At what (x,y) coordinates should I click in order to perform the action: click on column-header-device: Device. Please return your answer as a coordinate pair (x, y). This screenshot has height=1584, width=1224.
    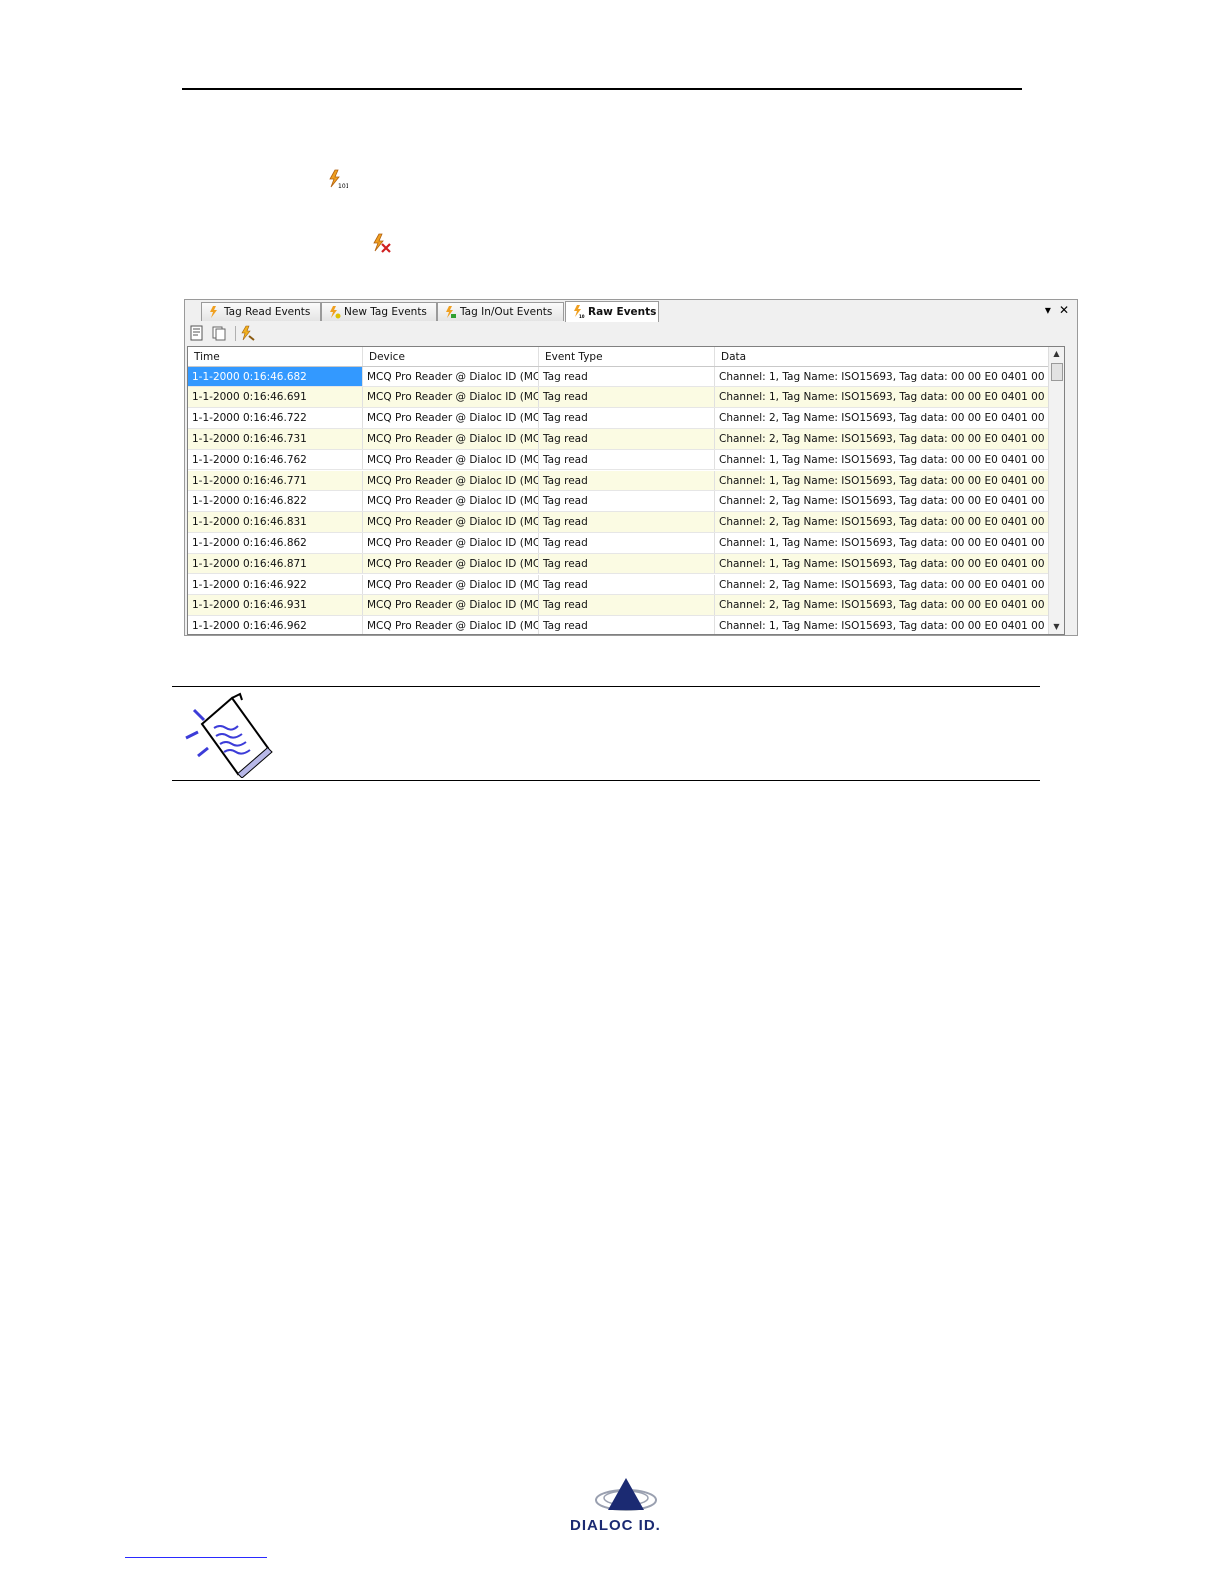
    Looking at the image, I should click on (451, 356).